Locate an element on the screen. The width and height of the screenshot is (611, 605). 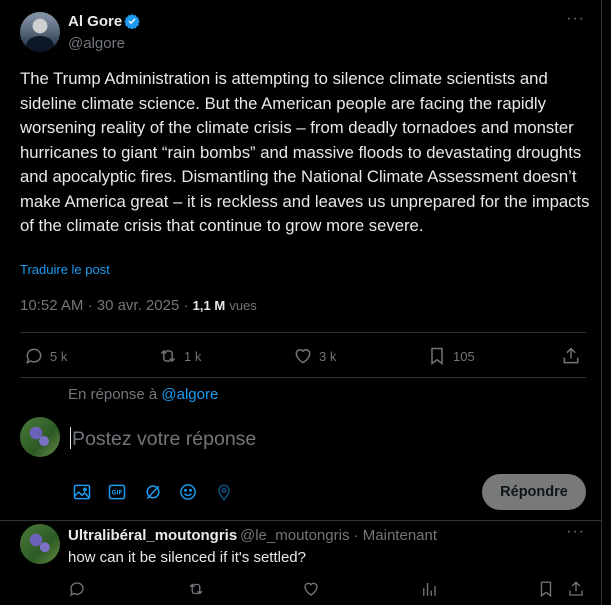
post-date: 30 avr. 2025 is located at coordinates (138, 305).